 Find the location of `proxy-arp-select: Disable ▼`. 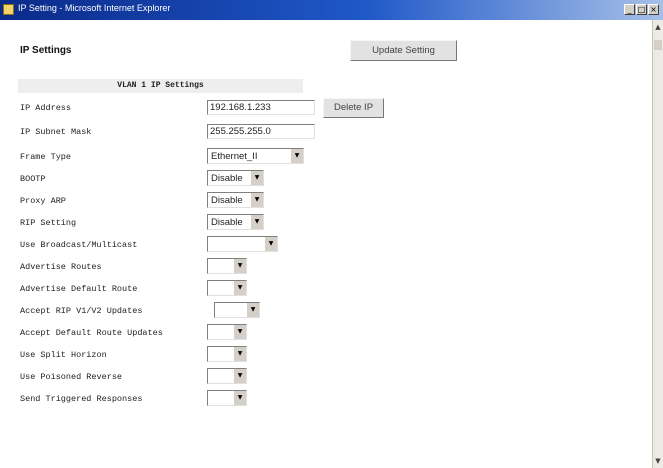

proxy-arp-select: Disable ▼ is located at coordinates (235, 200).